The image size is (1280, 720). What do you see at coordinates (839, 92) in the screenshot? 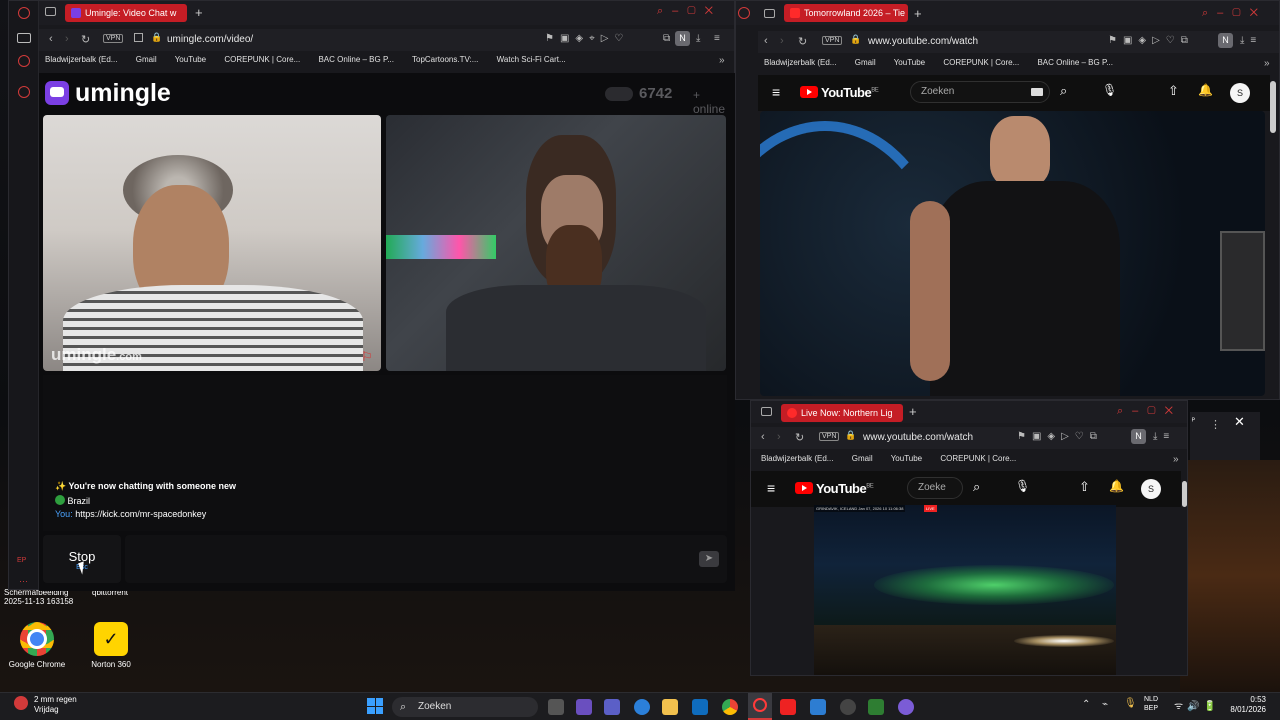
I see `youtube-logo: YouTubeBE` at bounding box center [839, 92].